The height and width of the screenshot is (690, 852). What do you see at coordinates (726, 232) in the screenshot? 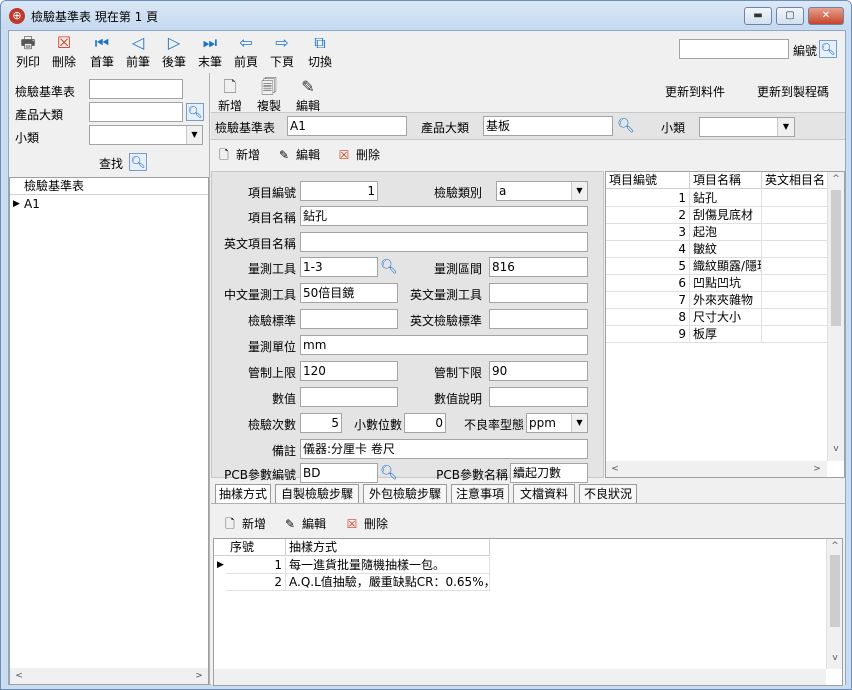
I see `item-grid-cell: 起泡` at bounding box center [726, 232].